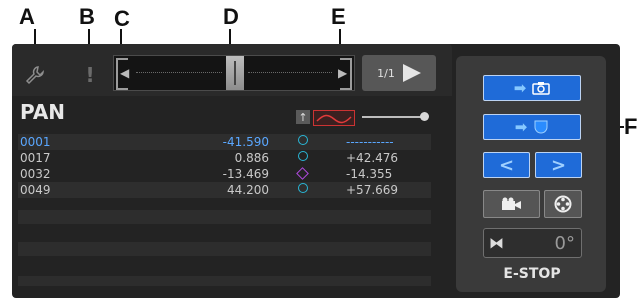 This screenshot has height=302, width=641. I want to click on timeline-track-left, so click(179, 72).